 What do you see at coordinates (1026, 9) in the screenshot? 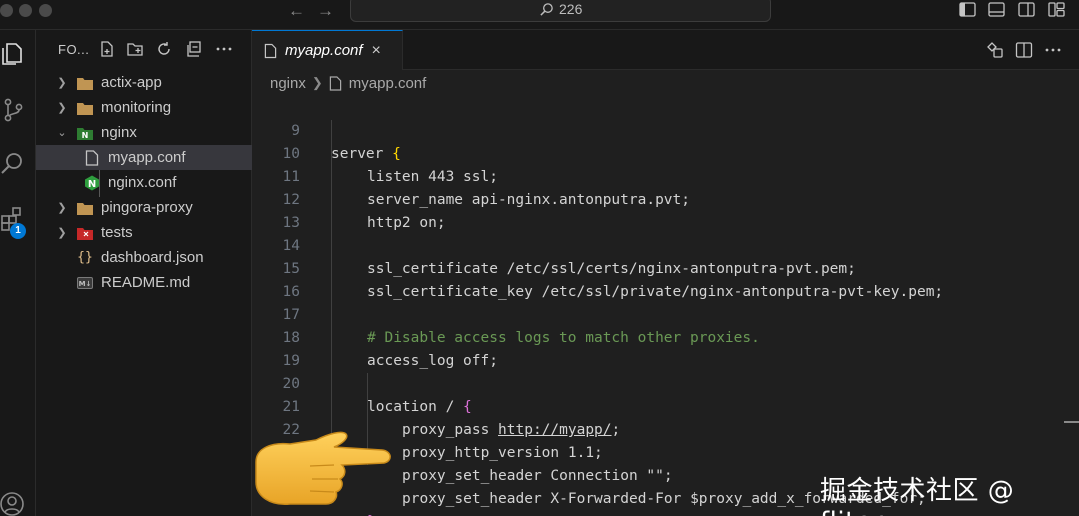
I see `toggle-secondary-sidebar-icon` at bounding box center [1026, 9].